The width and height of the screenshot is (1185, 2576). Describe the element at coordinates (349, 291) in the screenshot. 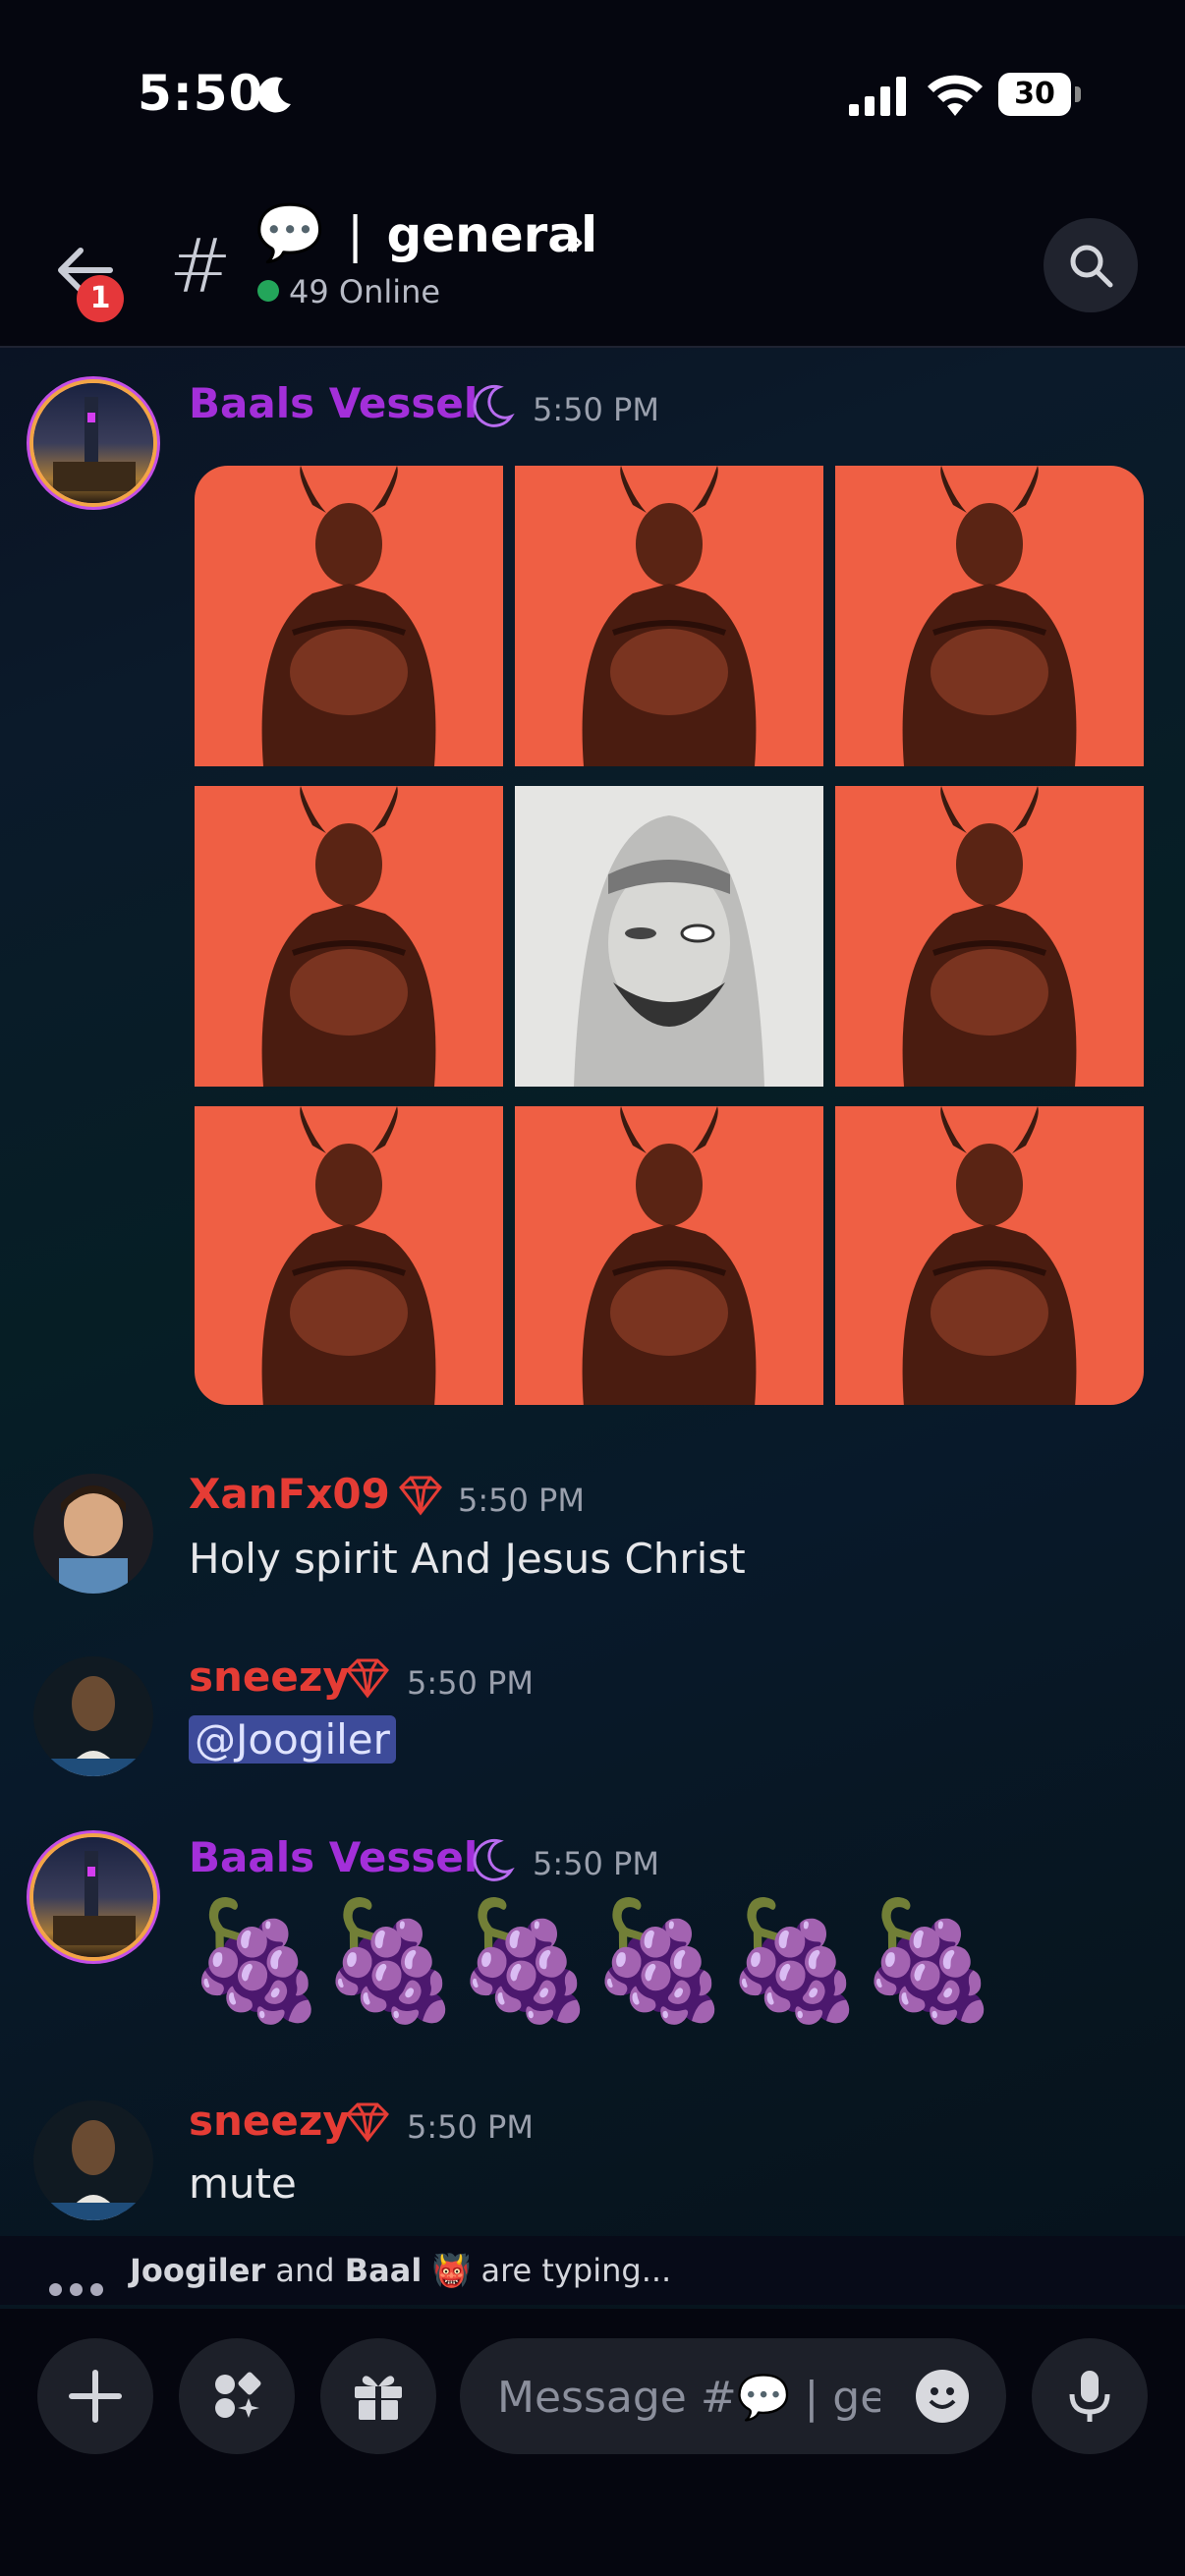

I see `online-count: 49 Online` at that location.